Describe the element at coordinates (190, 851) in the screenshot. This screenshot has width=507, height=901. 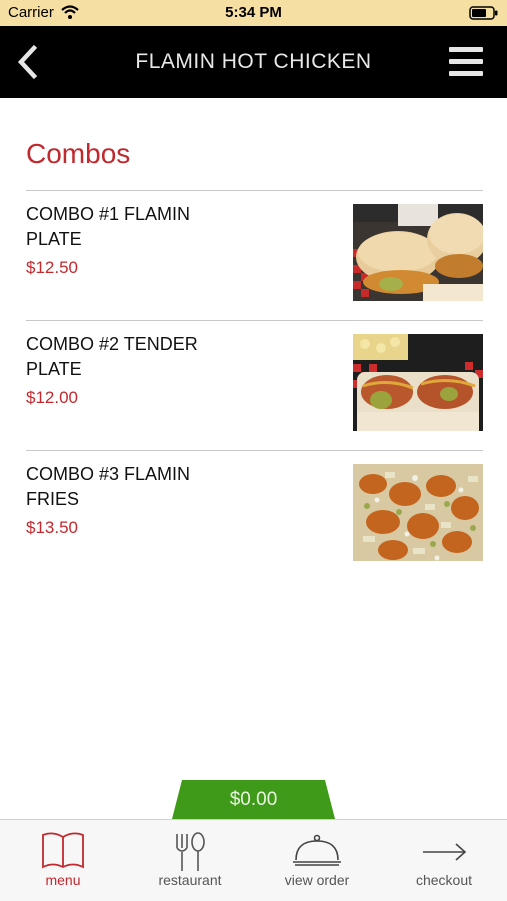
I see `fork-spoon-icon` at that location.